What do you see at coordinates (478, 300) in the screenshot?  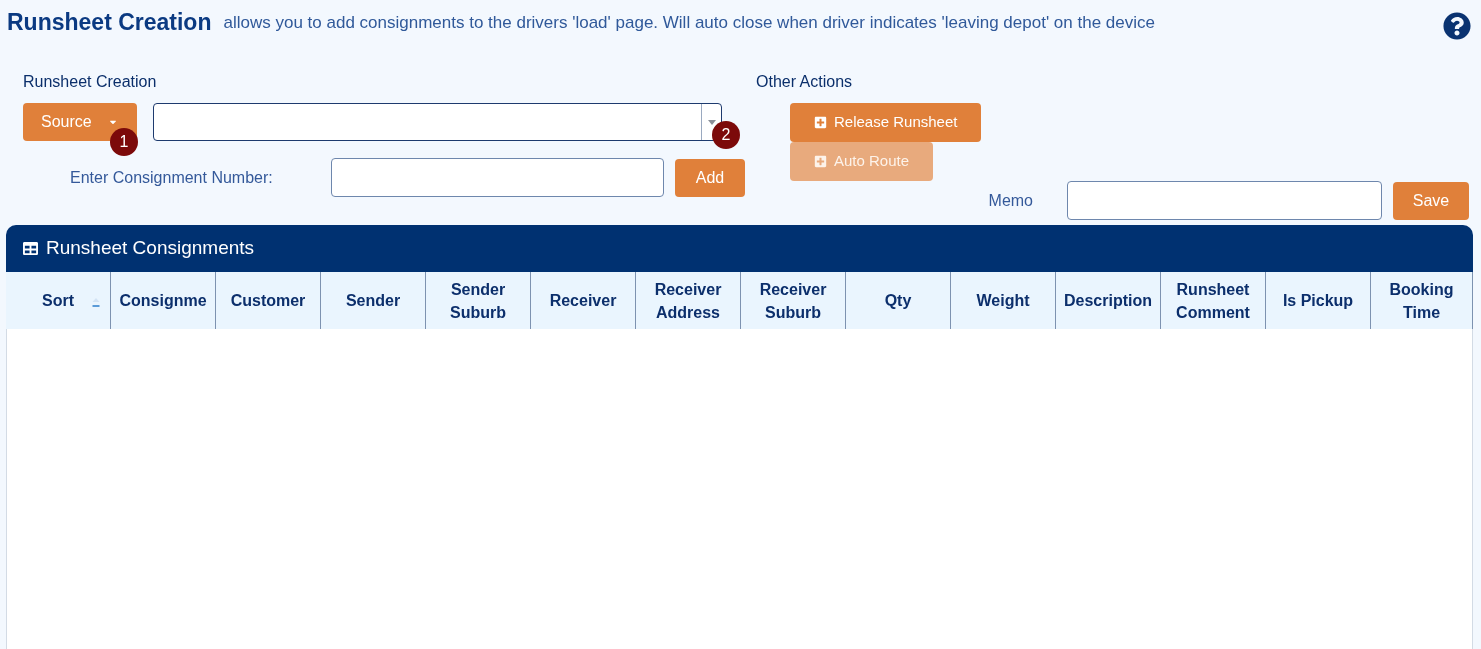 I see `column-header: Sender Suburb` at bounding box center [478, 300].